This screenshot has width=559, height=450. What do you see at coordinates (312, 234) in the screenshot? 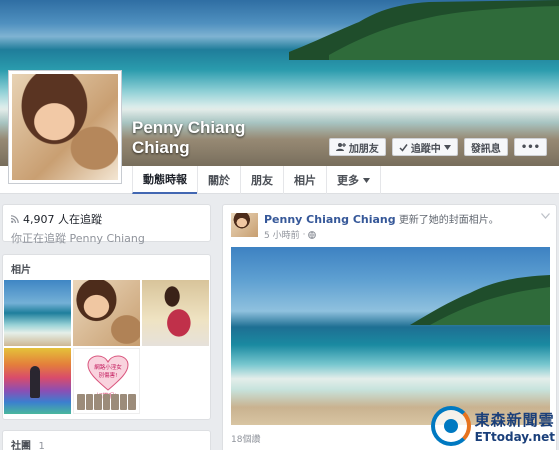
I see `globe-icon` at bounding box center [312, 234].